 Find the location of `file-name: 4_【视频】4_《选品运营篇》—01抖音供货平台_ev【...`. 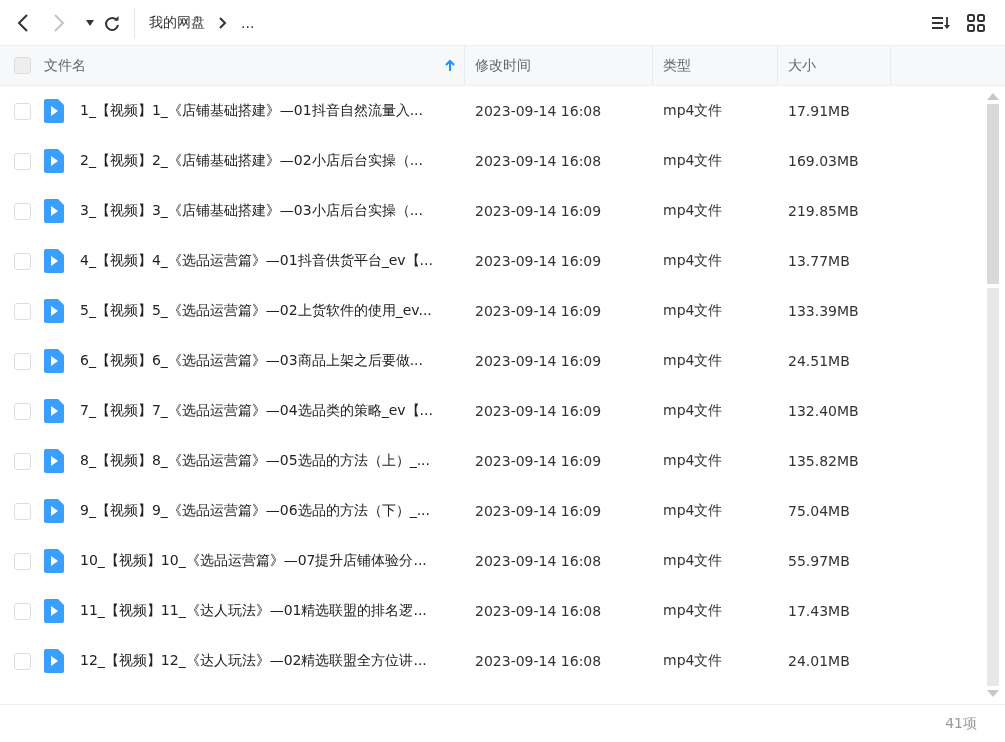

file-name: 4_【视频】4_《选品运营篇》—01抖音供货平台_ev【... is located at coordinates (256, 261).